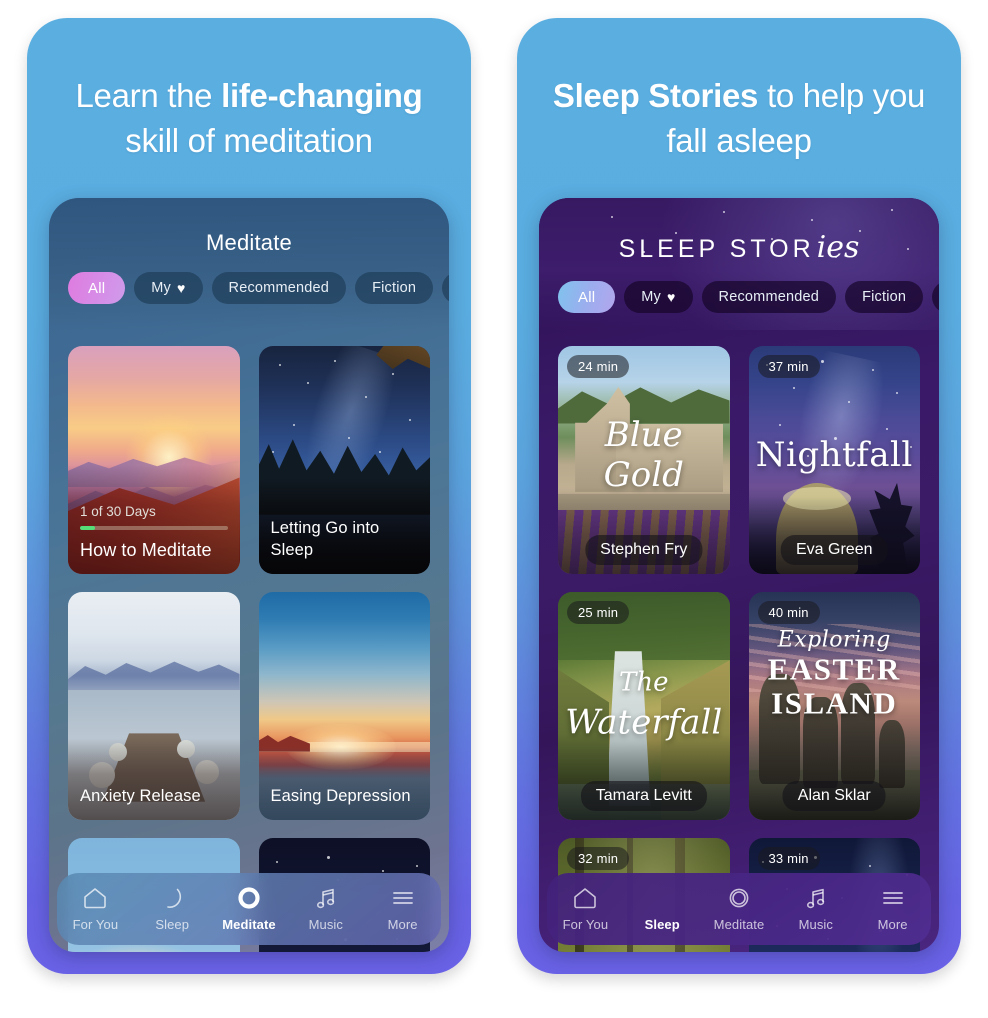 This screenshot has width=988, height=1018. I want to click on narrator-label: Eva Green, so click(834, 550).